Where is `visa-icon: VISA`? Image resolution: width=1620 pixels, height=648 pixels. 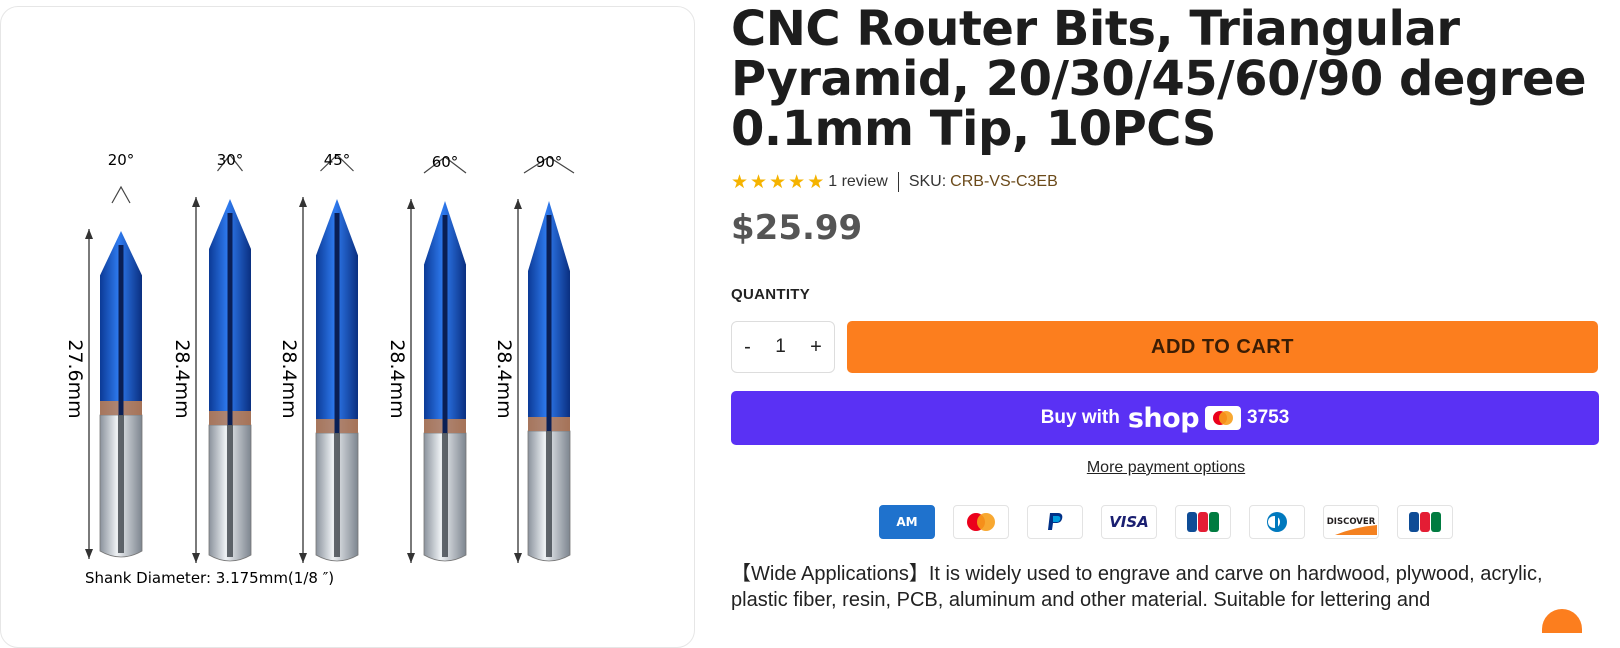 visa-icon: VISA is located at coordinates (1129, 522).